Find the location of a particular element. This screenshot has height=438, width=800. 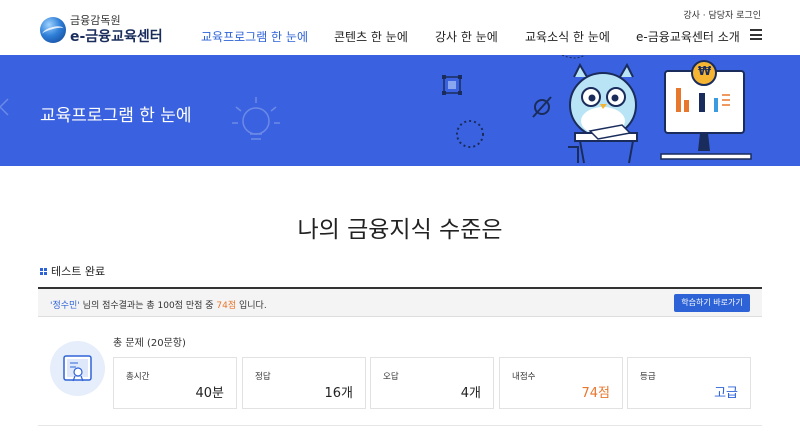

dotted-circle-icon is located at coordinates (470, 134).